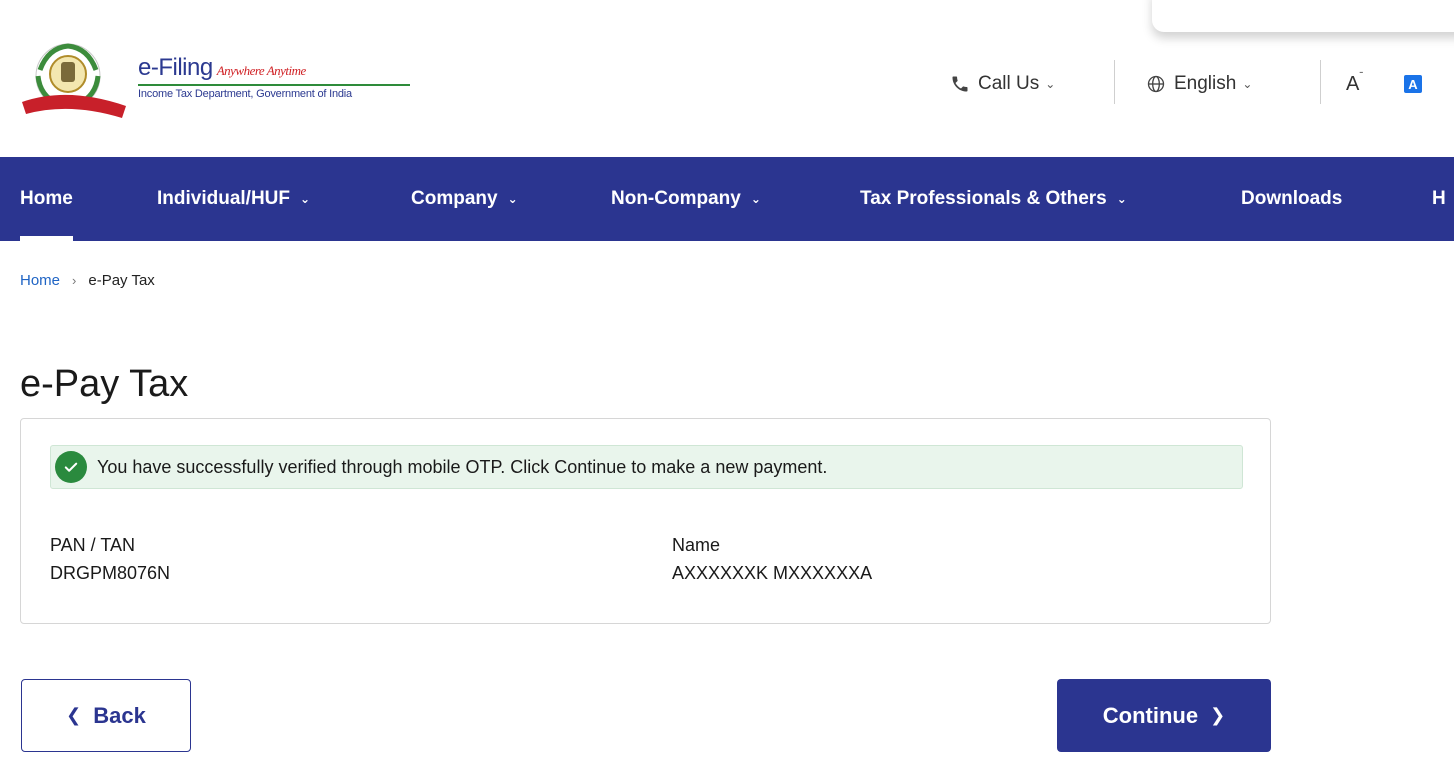 Image resolution: width=1454 pixels, height=764 pixels. I want to click on nav-item-help: H, so click(1439, 199).